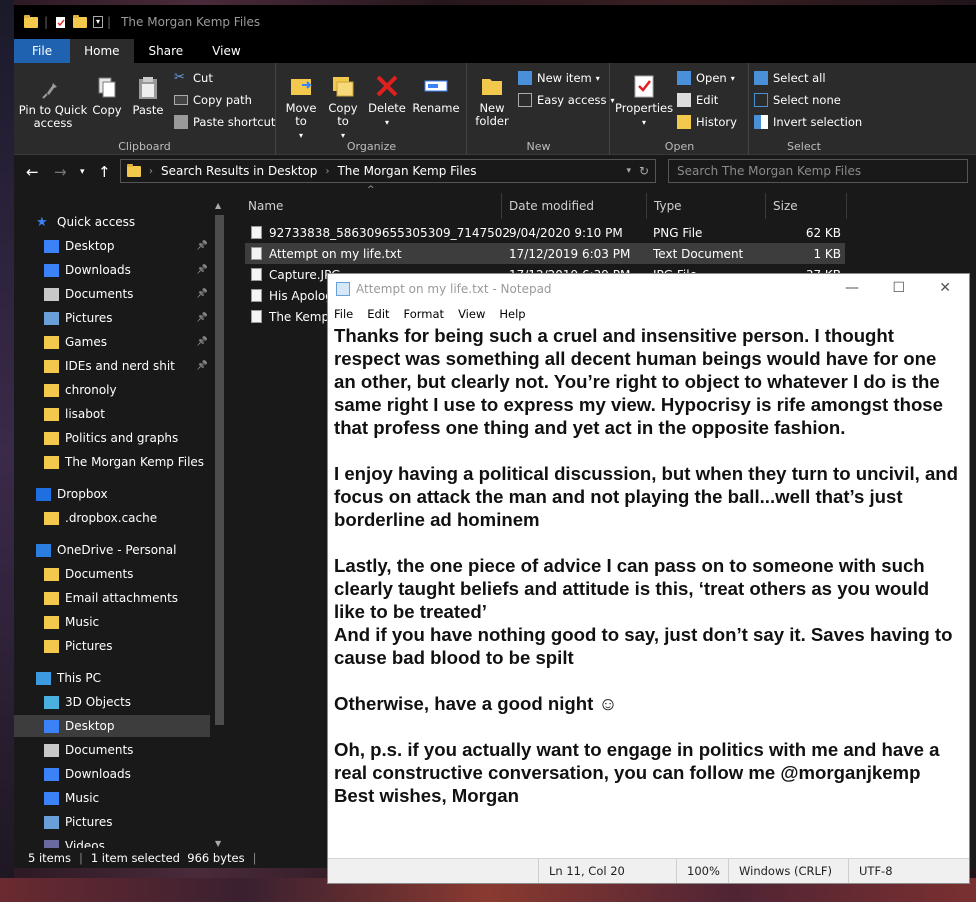 The height and width of the screenshot is (902, 976). Describe the element at coordinates (707, 206) in the screenshot. I see `column-header-type: Type` at that location.